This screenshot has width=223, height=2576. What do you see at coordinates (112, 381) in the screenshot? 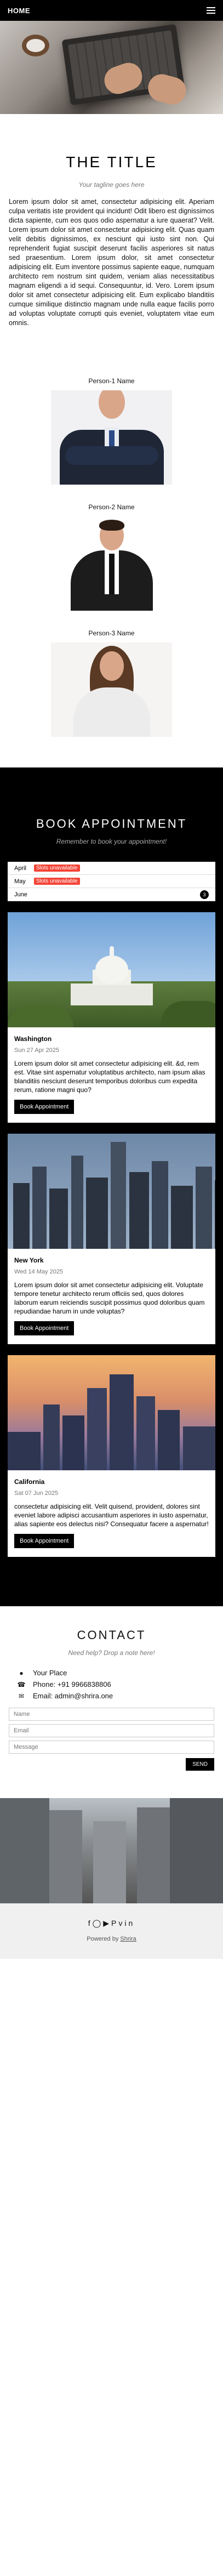
I see `team-member-name: Person-1 Name` at bounding box center [112, 381].